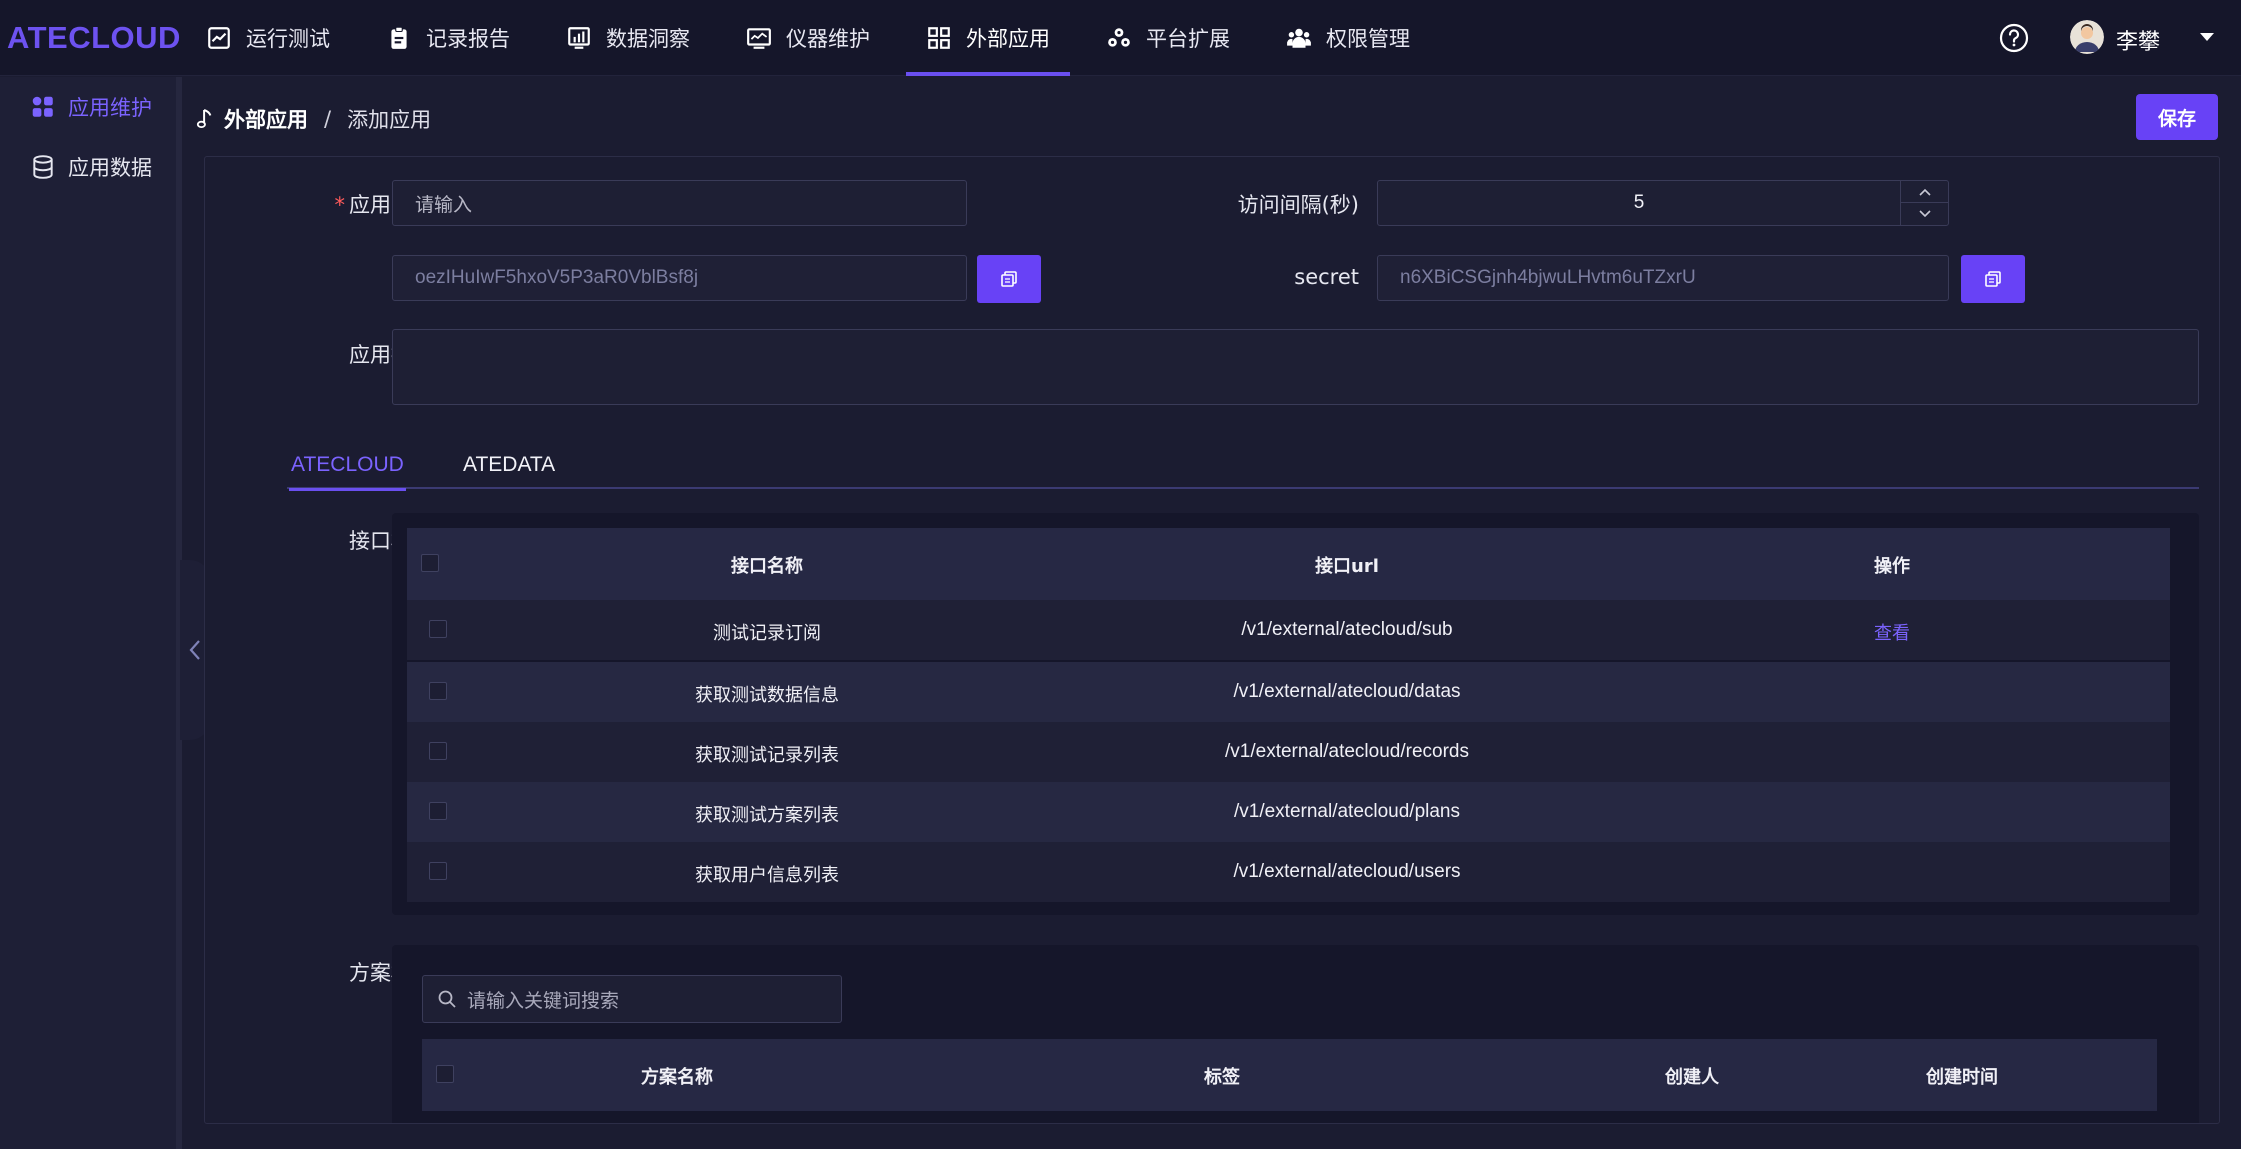 The height and width of the screenshot is (1149, 2241). Describe the element at coordinates (767, 755) in the screenshot. I see `api-name: 获取测试记录列表` at that location.